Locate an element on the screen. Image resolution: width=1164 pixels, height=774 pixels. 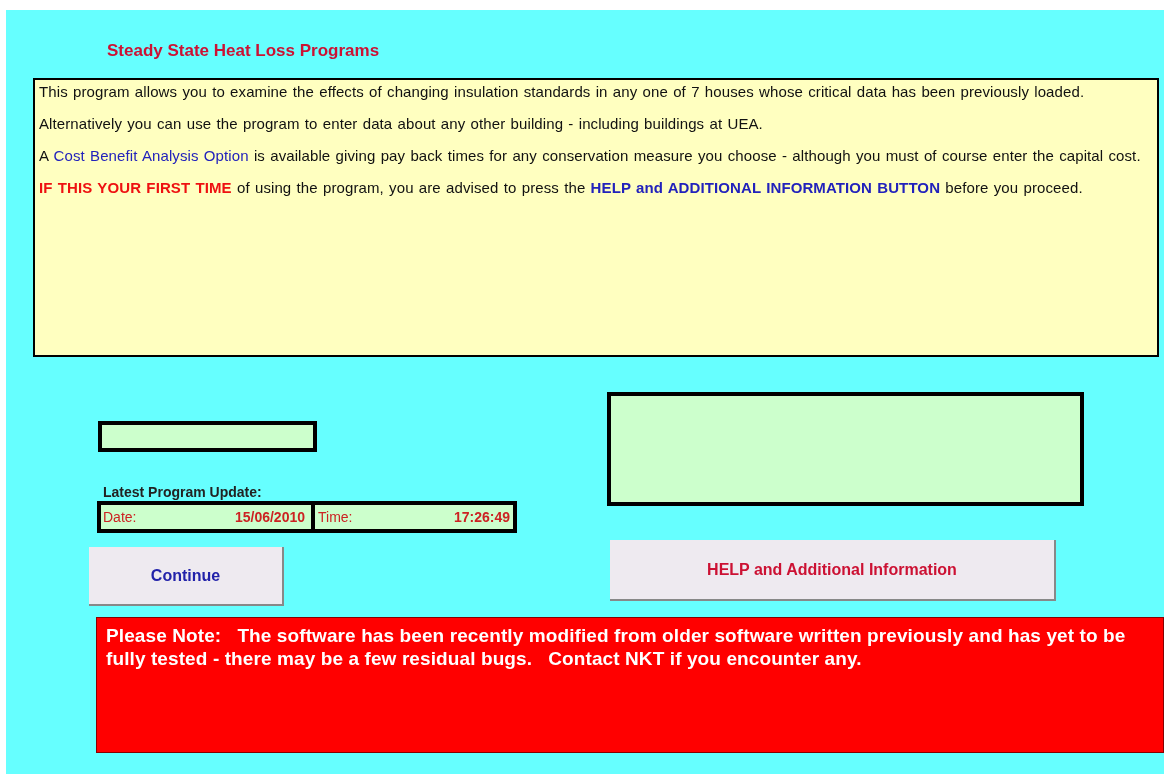
continue-button: Continue is located at coordinates (186, 576).